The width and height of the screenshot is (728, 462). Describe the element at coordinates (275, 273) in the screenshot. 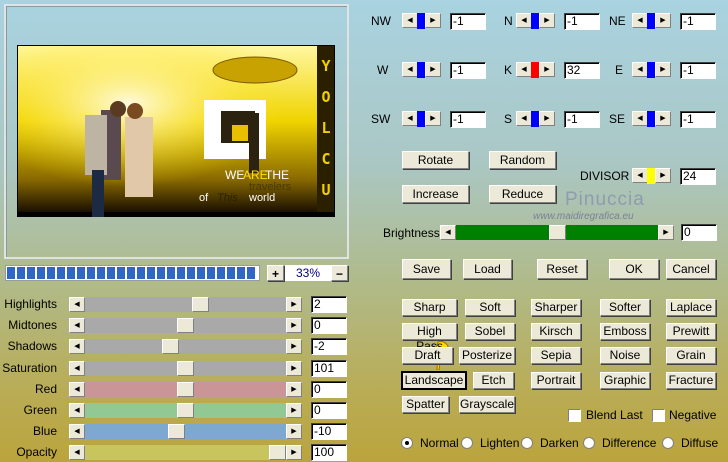

I see `zoom-in-button: +` at that location.